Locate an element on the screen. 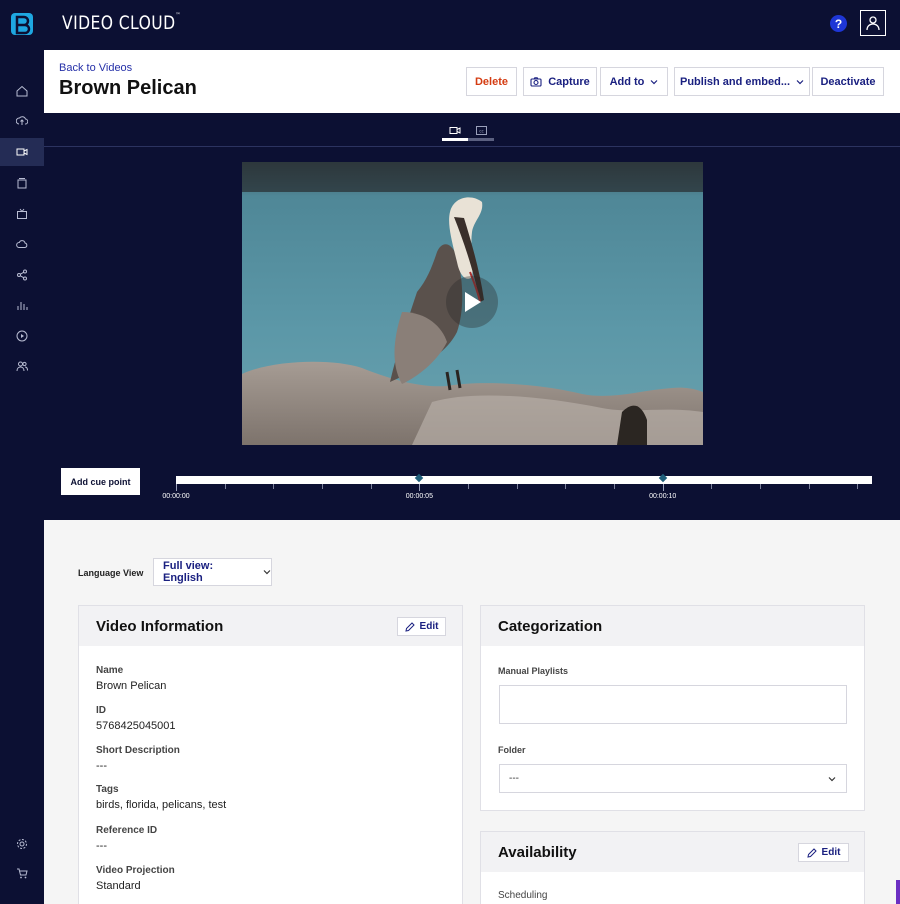 The width and height of the screenshot is (900, 904). play-icon is located at coordinates (22, 336).